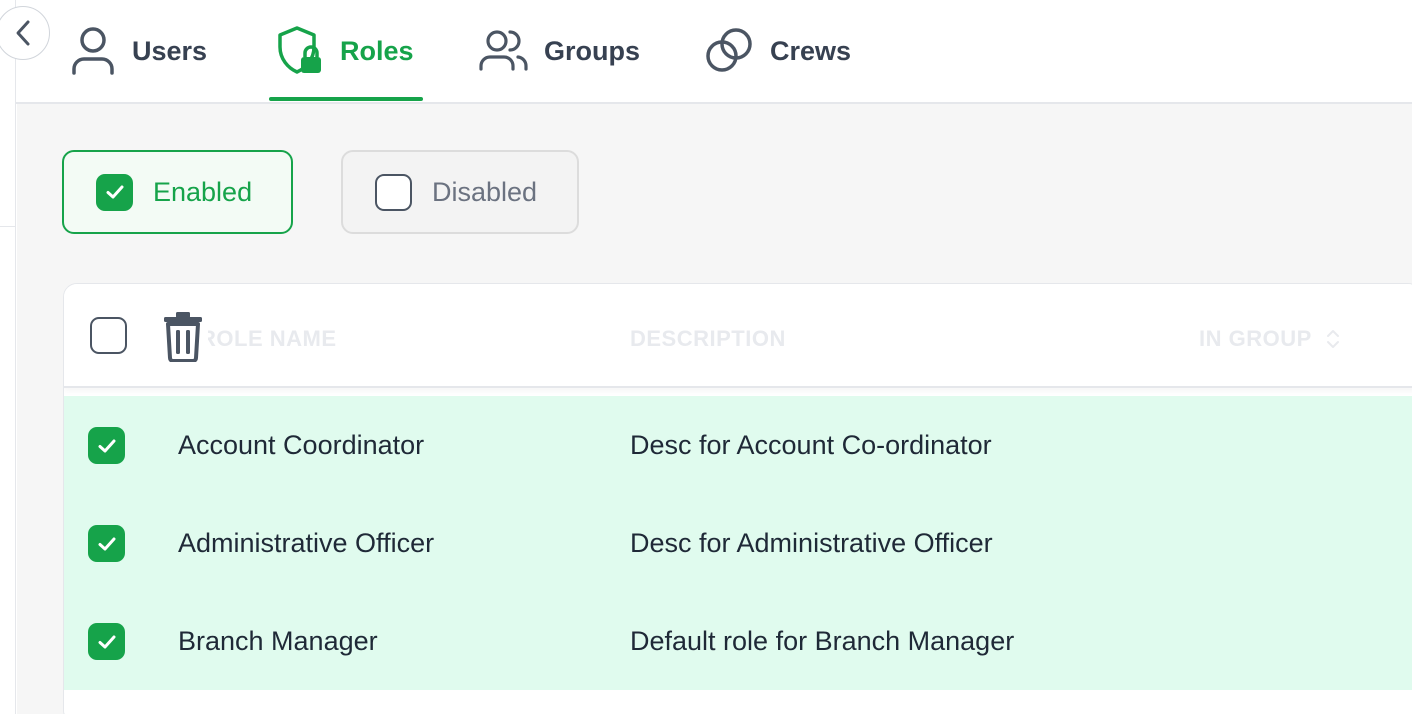 Image resolution: width=1412 pixels, height=714 pixels. Describe the element at coordinates (23, 33) in the screenshot. I see `chevron-left-icon` at that location.